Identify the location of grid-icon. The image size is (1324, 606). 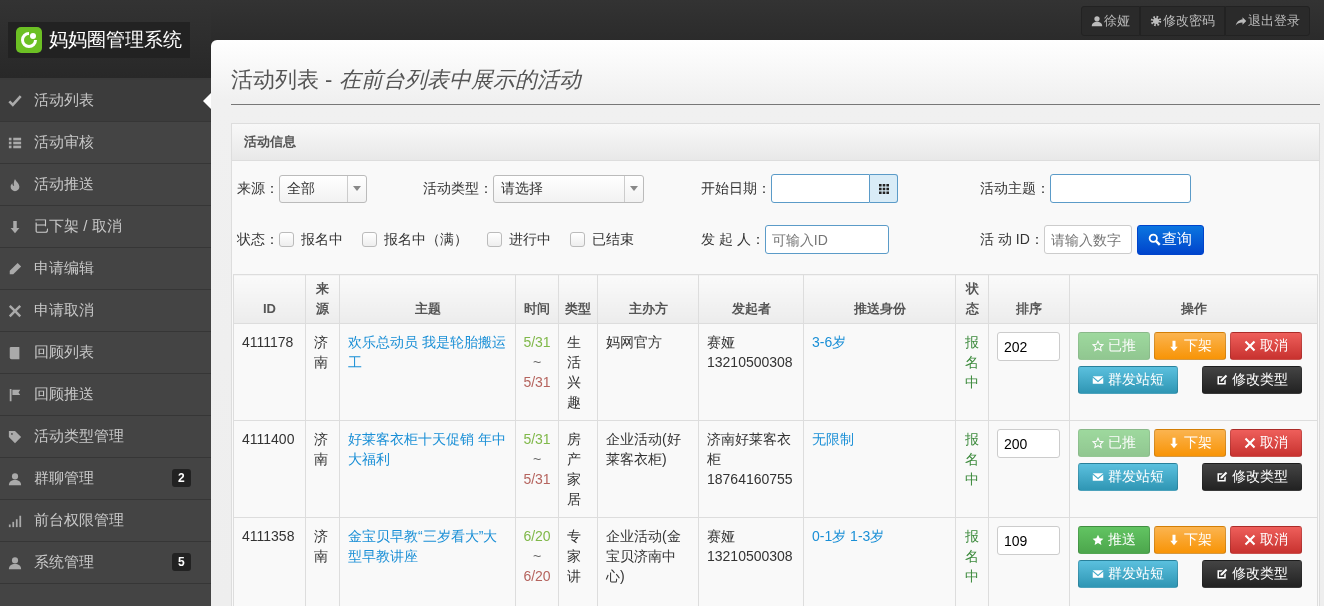
(883, 188).